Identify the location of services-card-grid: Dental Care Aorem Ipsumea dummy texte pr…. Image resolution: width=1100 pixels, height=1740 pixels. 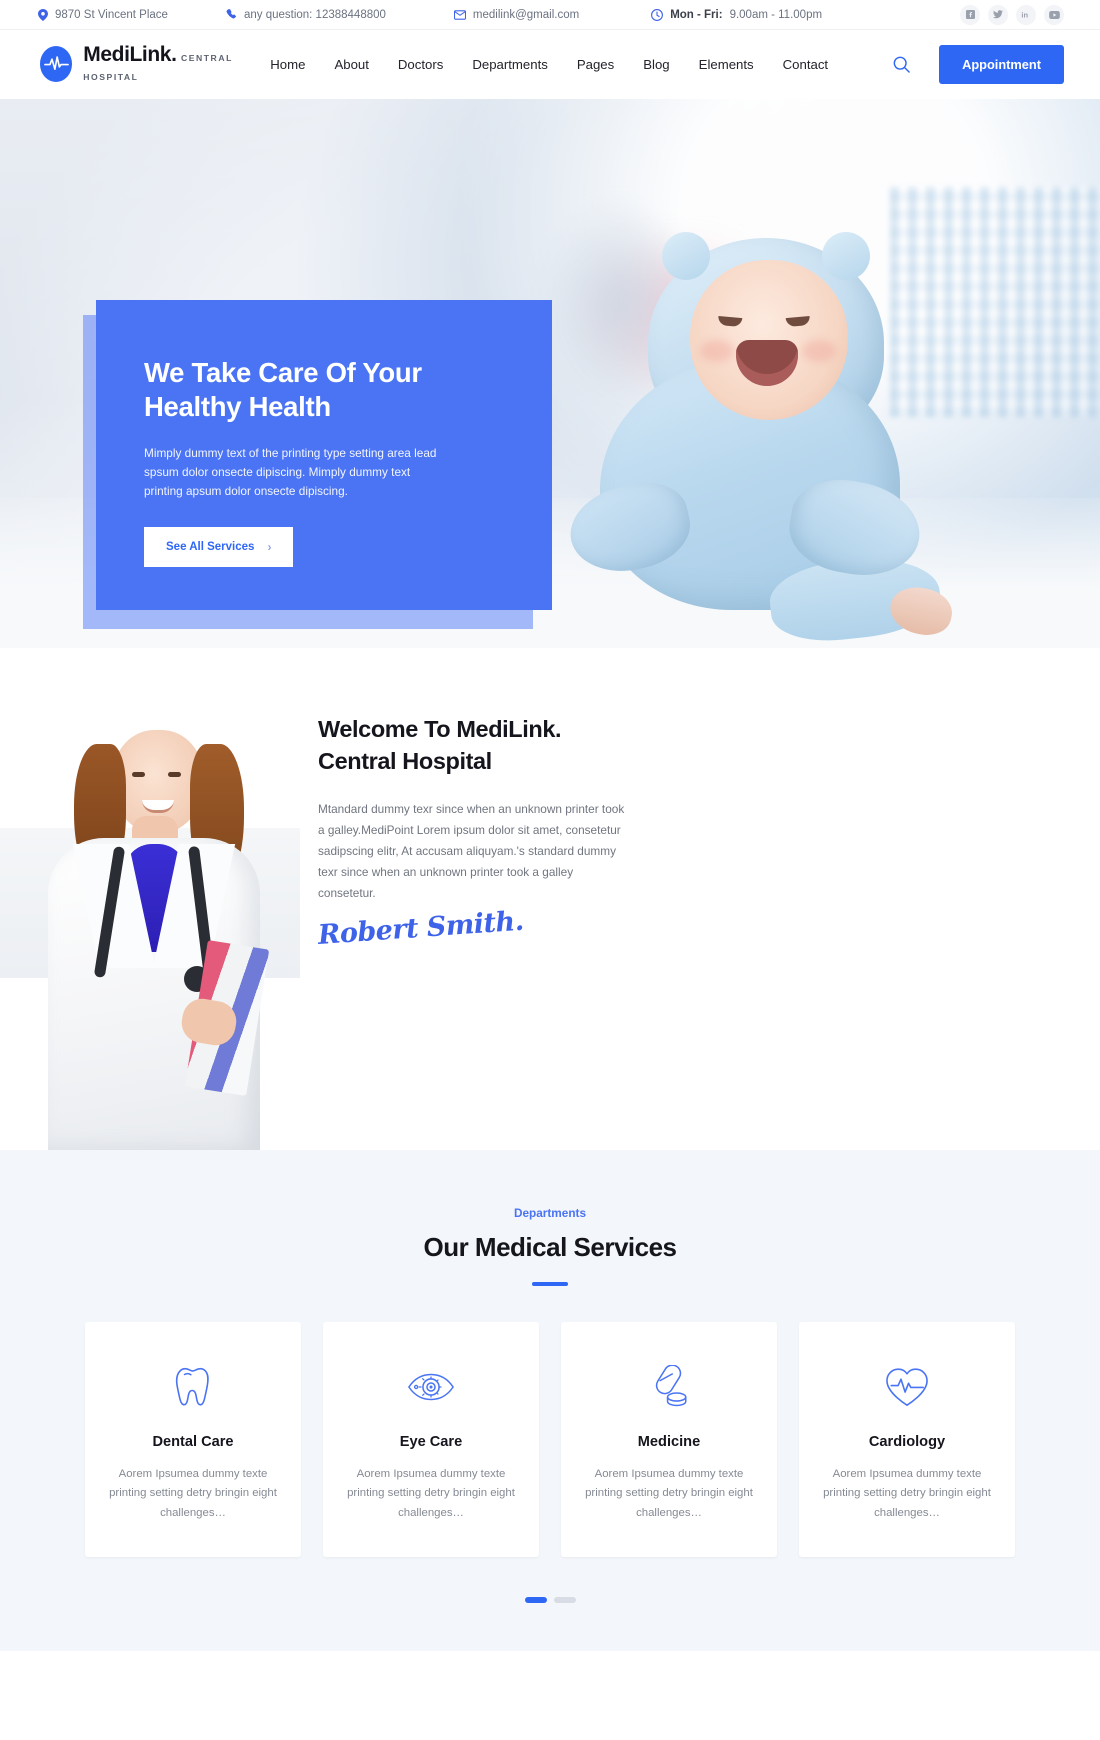
(550, 1439).